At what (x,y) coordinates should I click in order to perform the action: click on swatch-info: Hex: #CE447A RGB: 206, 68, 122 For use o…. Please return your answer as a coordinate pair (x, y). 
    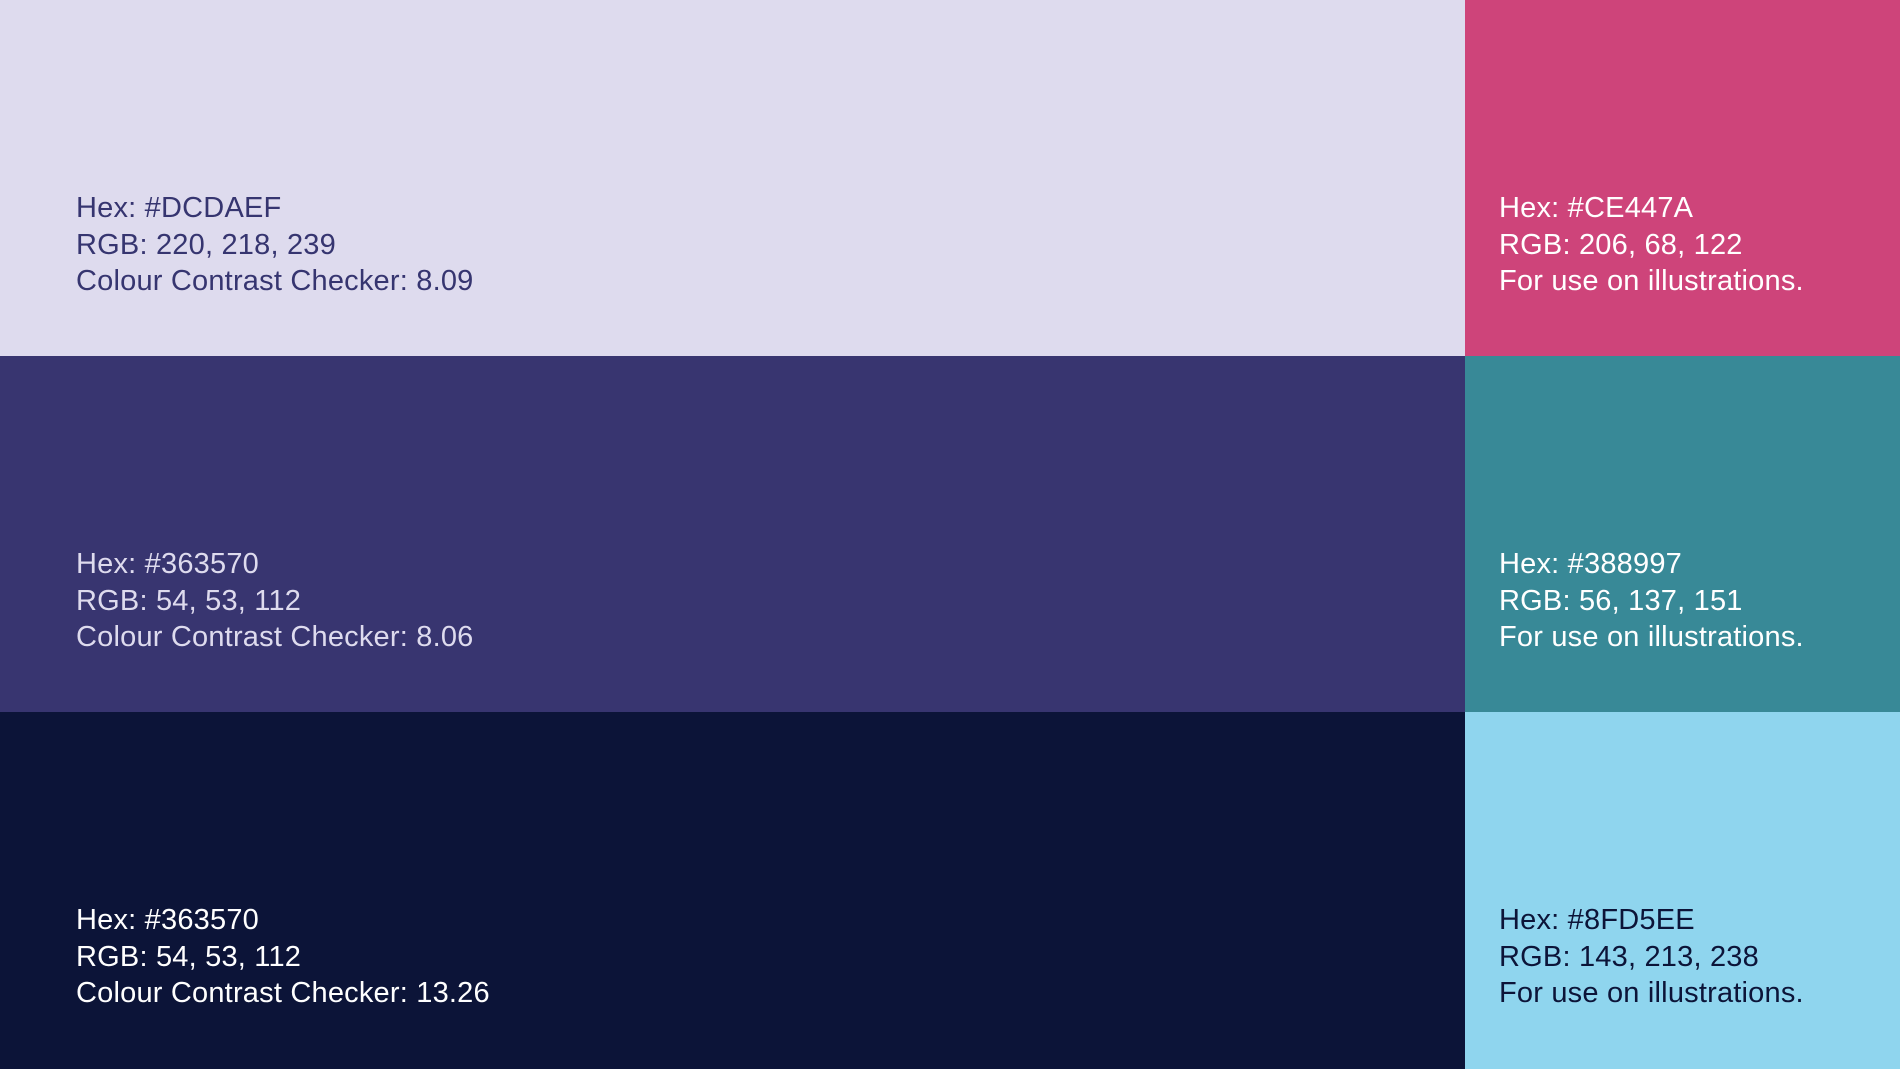
    Looking at the image, I should click on (1651, 245).